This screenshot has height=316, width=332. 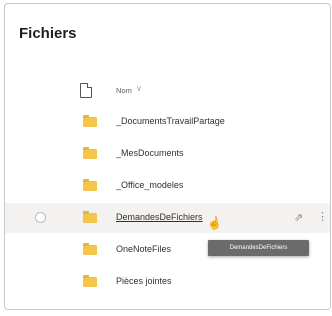 I want to click on column-header: Nom ∨, so click(x=167, y=92).